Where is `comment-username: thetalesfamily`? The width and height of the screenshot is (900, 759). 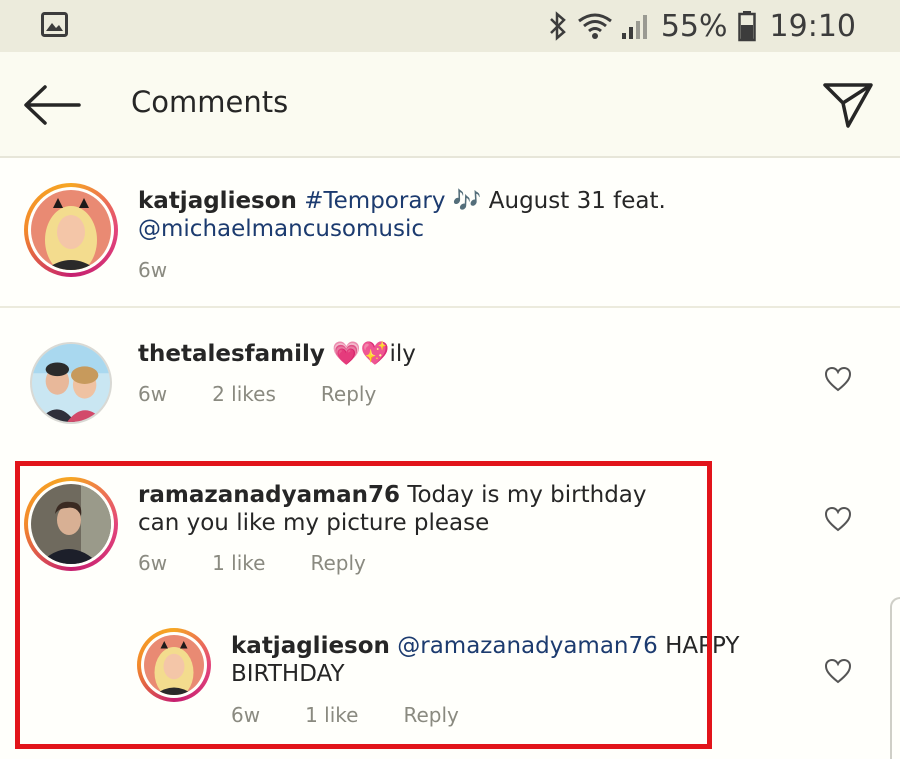 comment-username: thetalesfamily is located at coordinates (231, 354).